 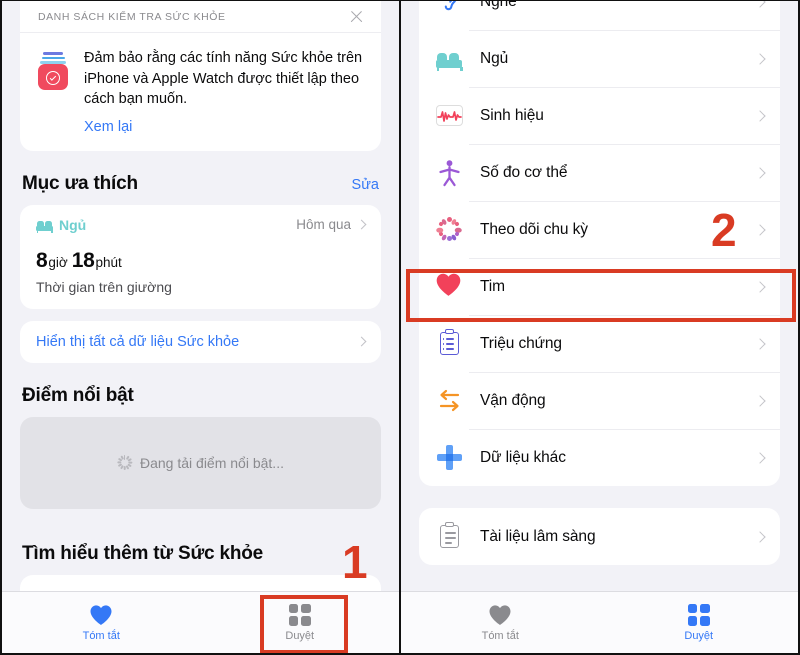 What do you see at coordinates (599, 400) in the screenshot?
I see `list-item-mobility: Vận động` at bounding box center [599, 400].